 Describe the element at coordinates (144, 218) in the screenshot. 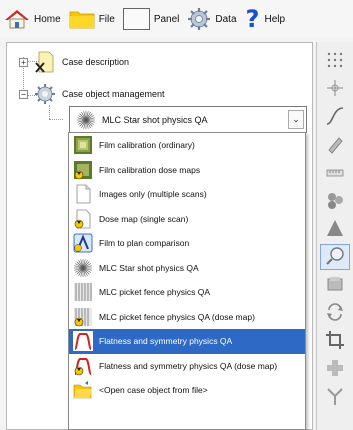

I see `dropdown-option-label: Dose map (single scan)` at that location.